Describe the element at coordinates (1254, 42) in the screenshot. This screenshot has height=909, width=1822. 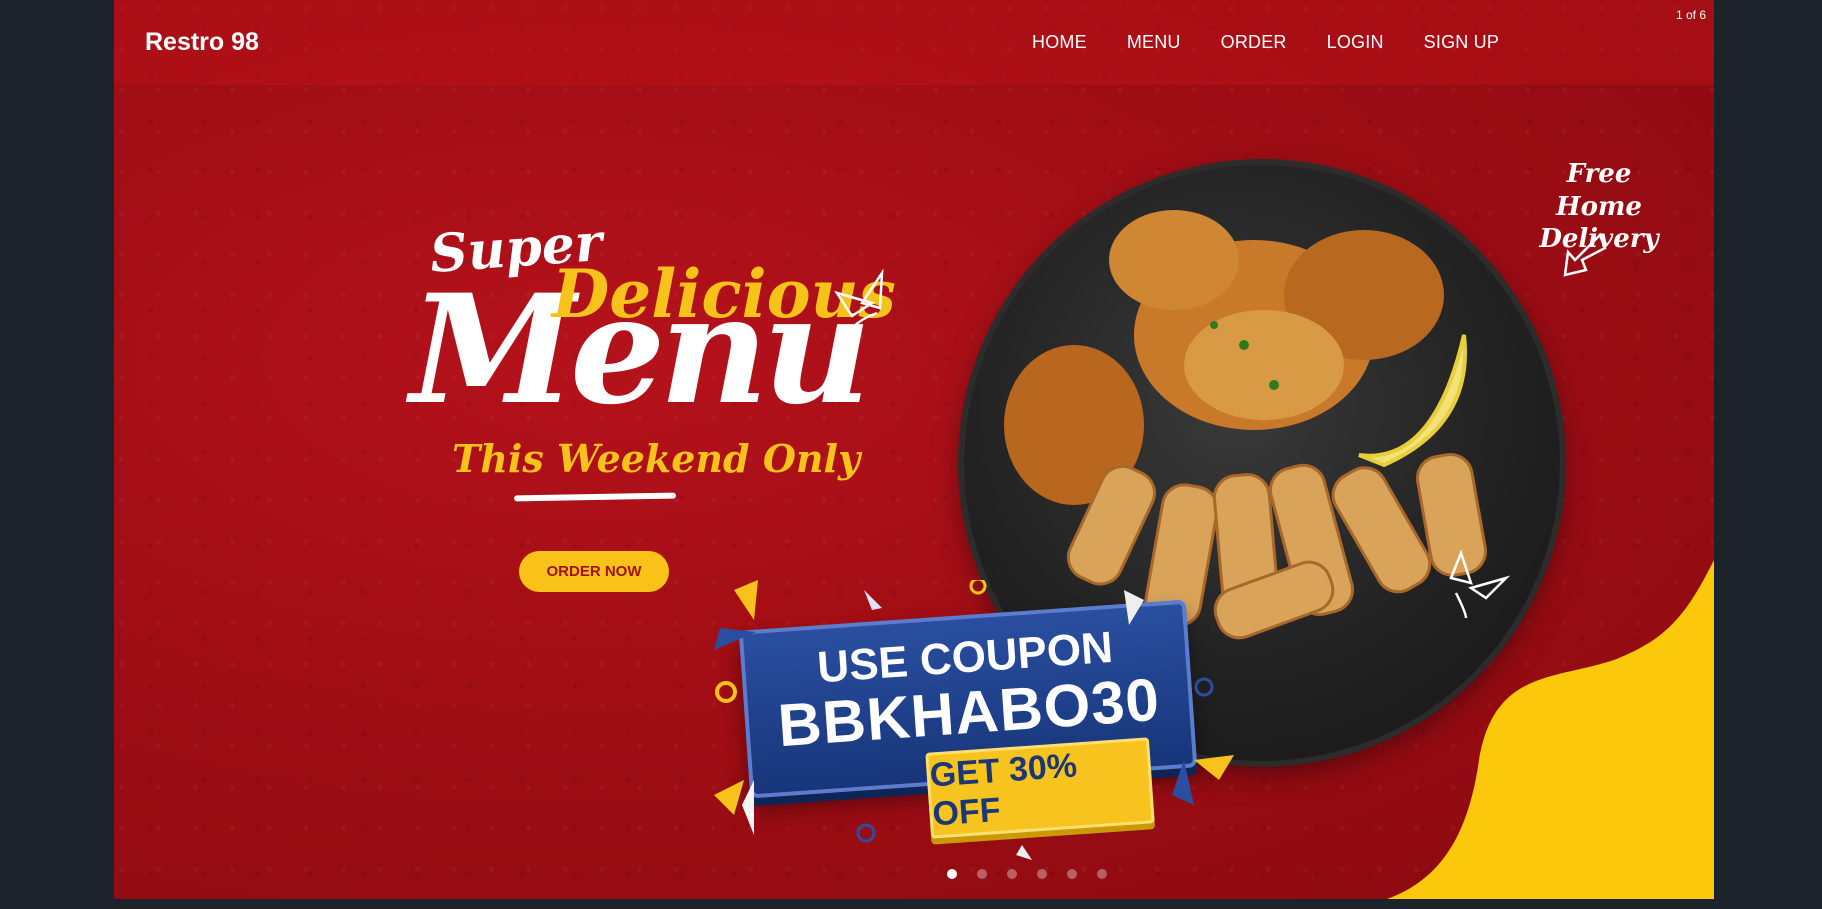
I see `nav-order: ORDER` at that location.